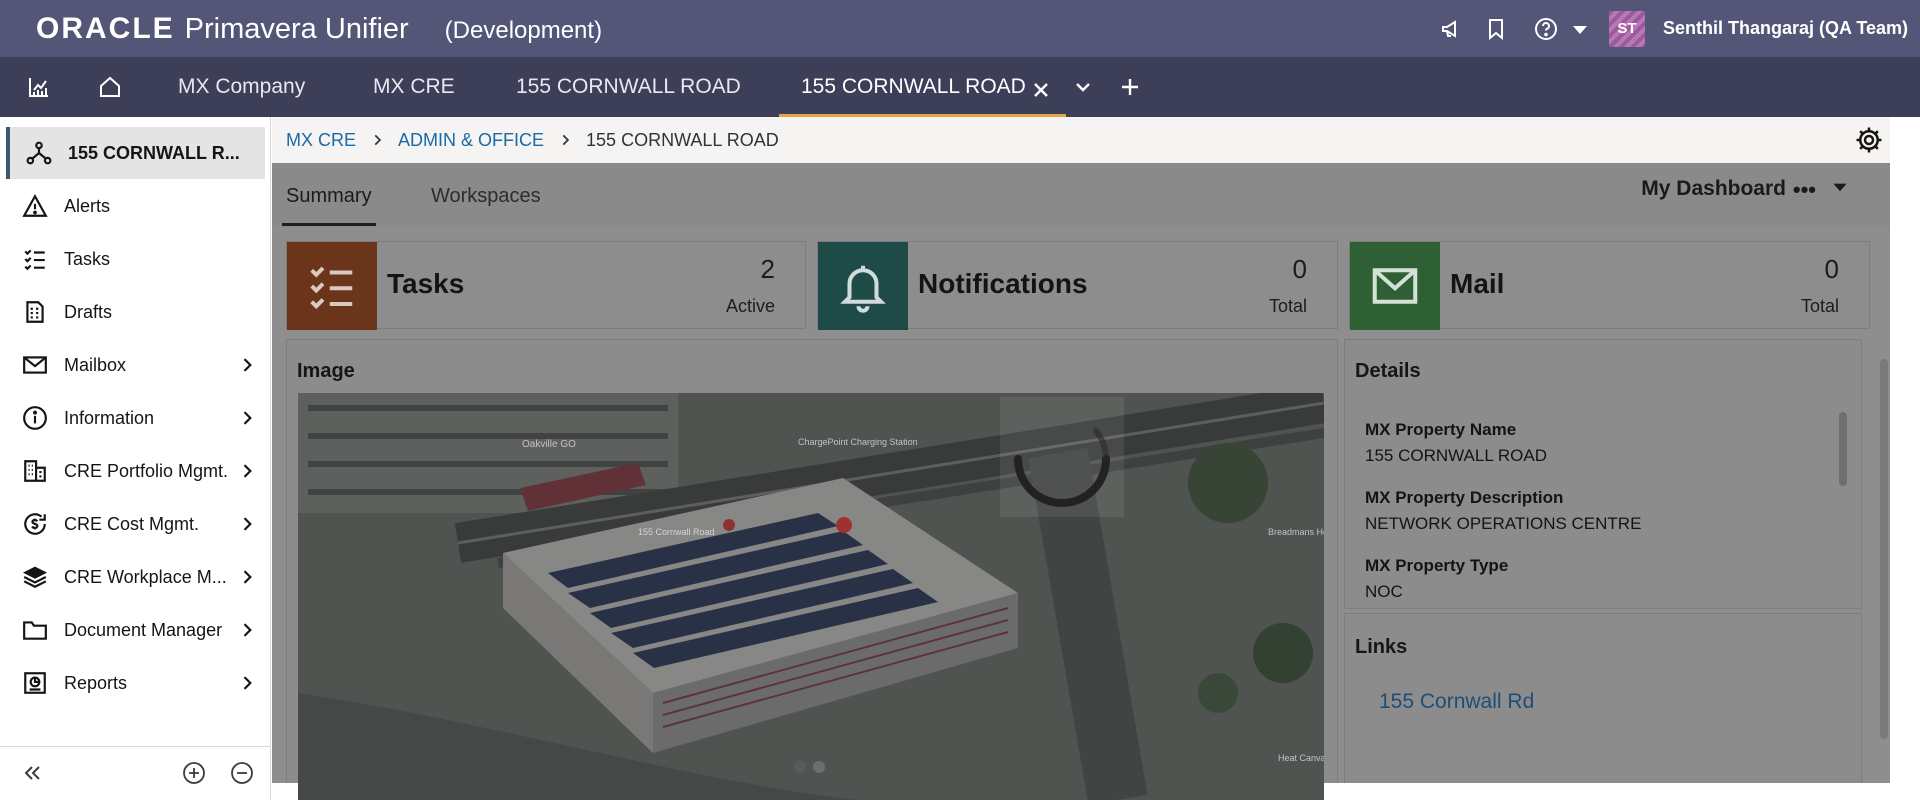 The width and height of the screenshot is (1920, 800). I want to click on home-icon, so click(110, 87).